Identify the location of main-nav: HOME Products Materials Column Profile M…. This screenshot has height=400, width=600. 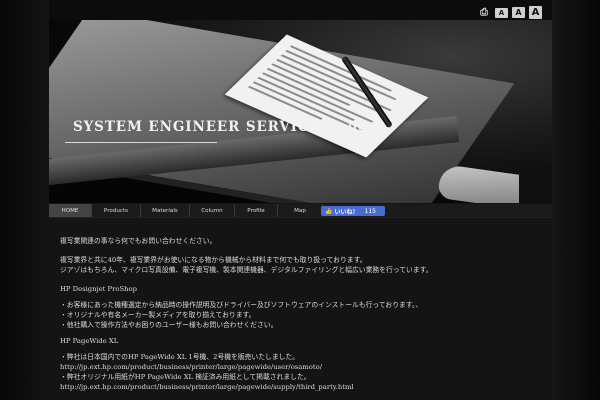
(300, 211).